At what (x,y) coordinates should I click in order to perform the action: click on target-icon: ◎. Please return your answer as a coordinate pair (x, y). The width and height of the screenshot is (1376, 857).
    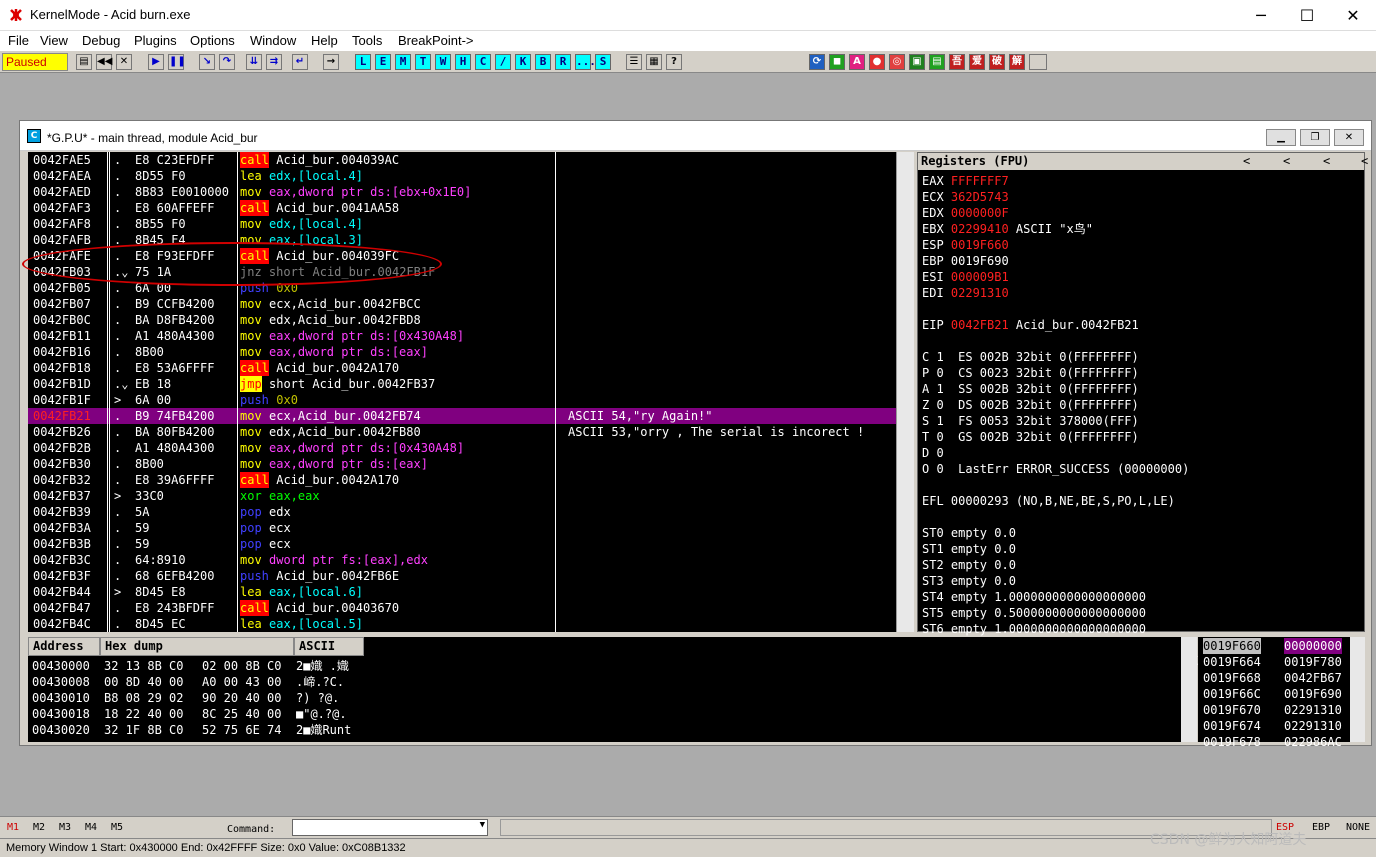
    Looking at the image, I should click on (897, 62).